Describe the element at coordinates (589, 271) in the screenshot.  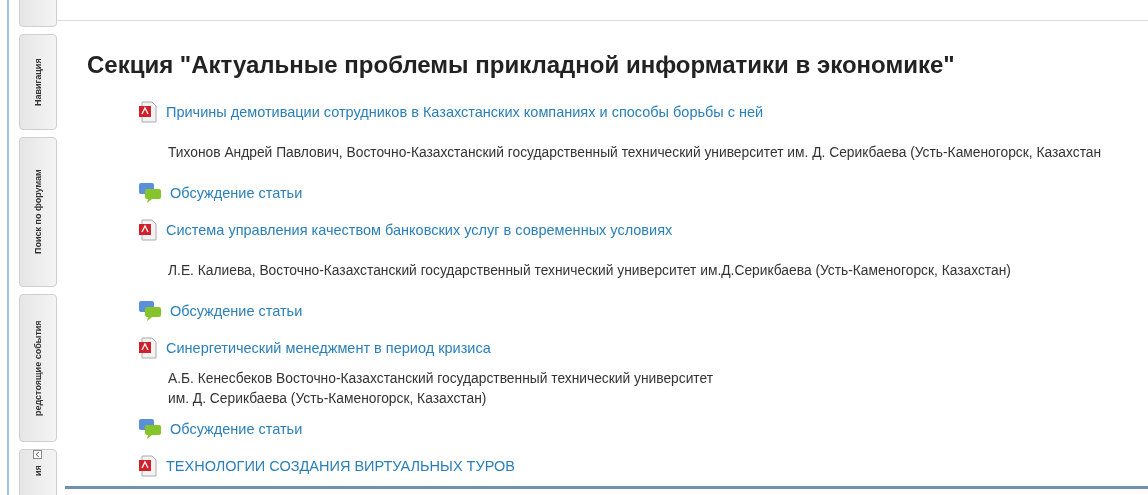
I see `authors-text: Л.Е. Калиева, Восточно-Казахстанский государственный технический университет им.Д.Серикбаева (Усть-Каменогорск, Казахстан)` at that location.